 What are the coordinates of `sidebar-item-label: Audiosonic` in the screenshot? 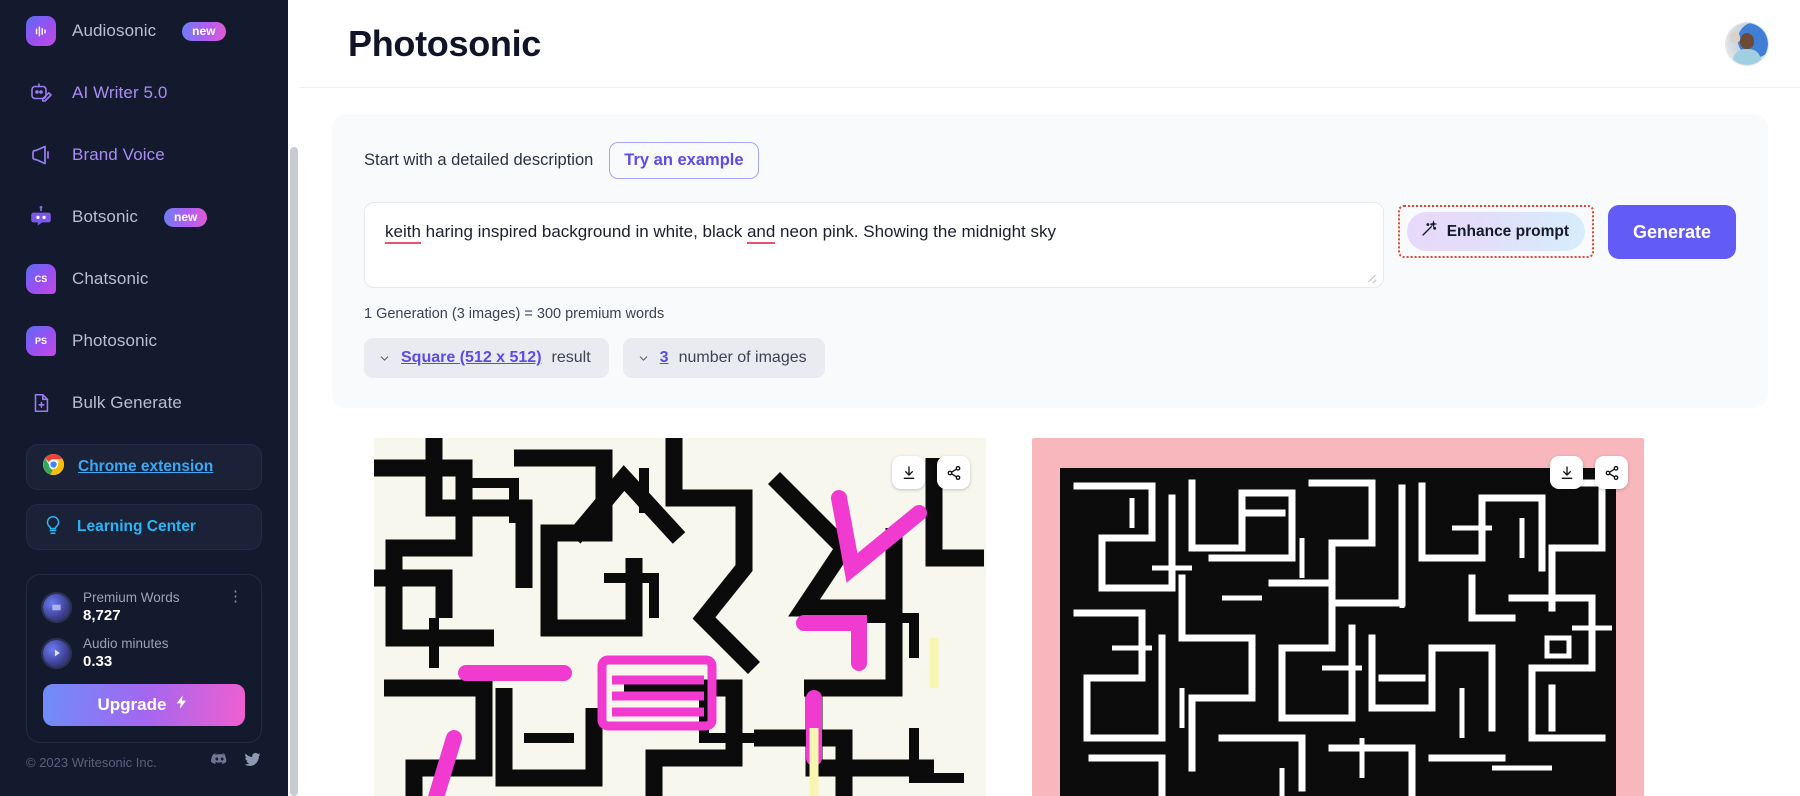 It's located at (114, 30).